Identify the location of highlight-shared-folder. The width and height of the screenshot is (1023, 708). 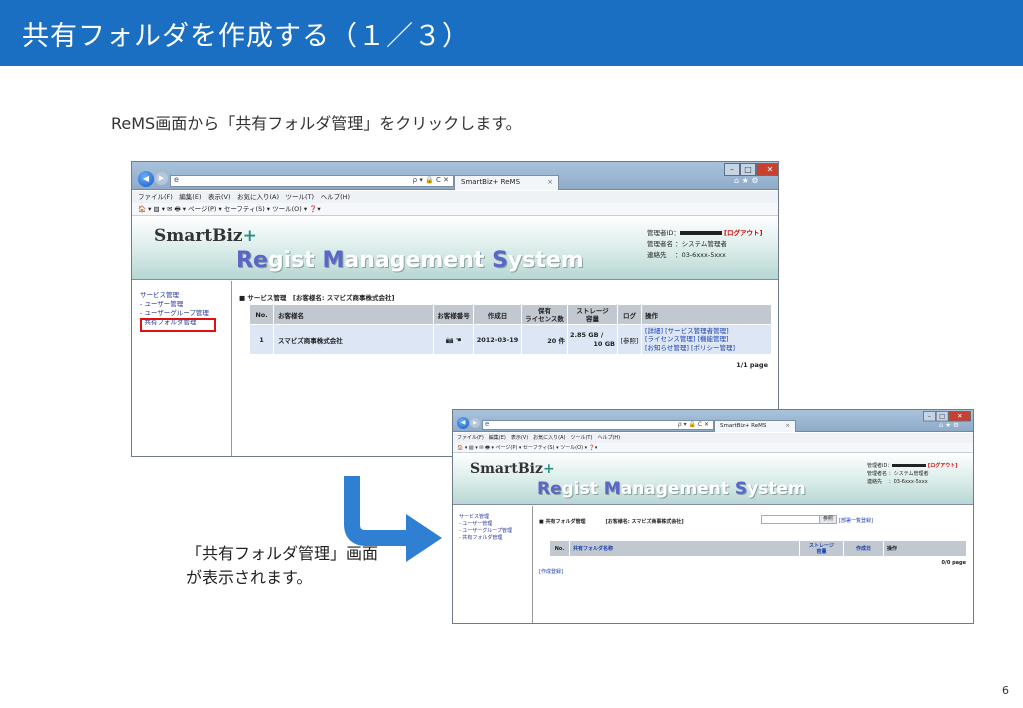
(178, 325).